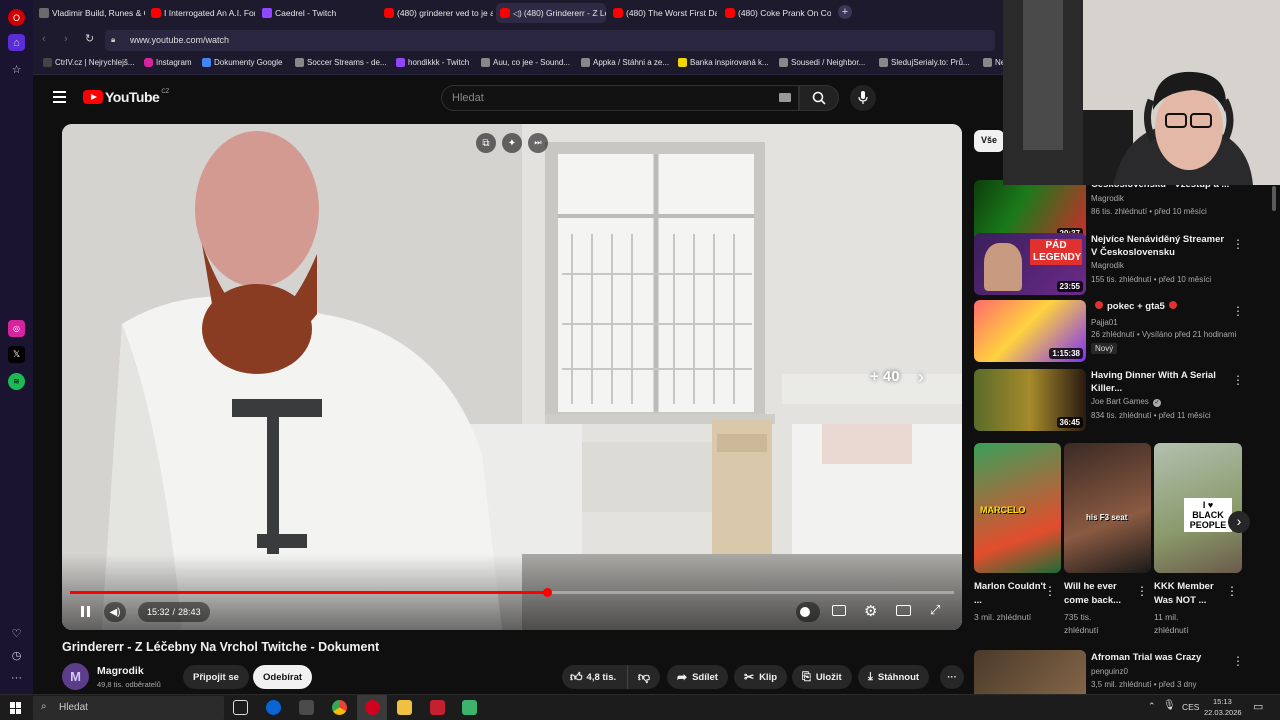 The width and height of the screenshot is (1280, 720). I want to click on x-twitter-icon: 𝕏, so click(16, 354).